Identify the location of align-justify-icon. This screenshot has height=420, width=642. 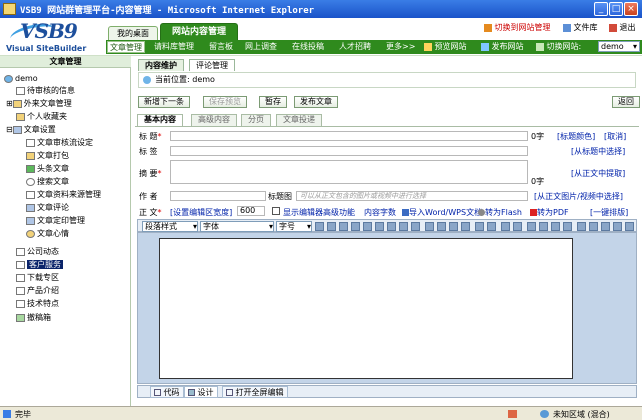
(465, 226).